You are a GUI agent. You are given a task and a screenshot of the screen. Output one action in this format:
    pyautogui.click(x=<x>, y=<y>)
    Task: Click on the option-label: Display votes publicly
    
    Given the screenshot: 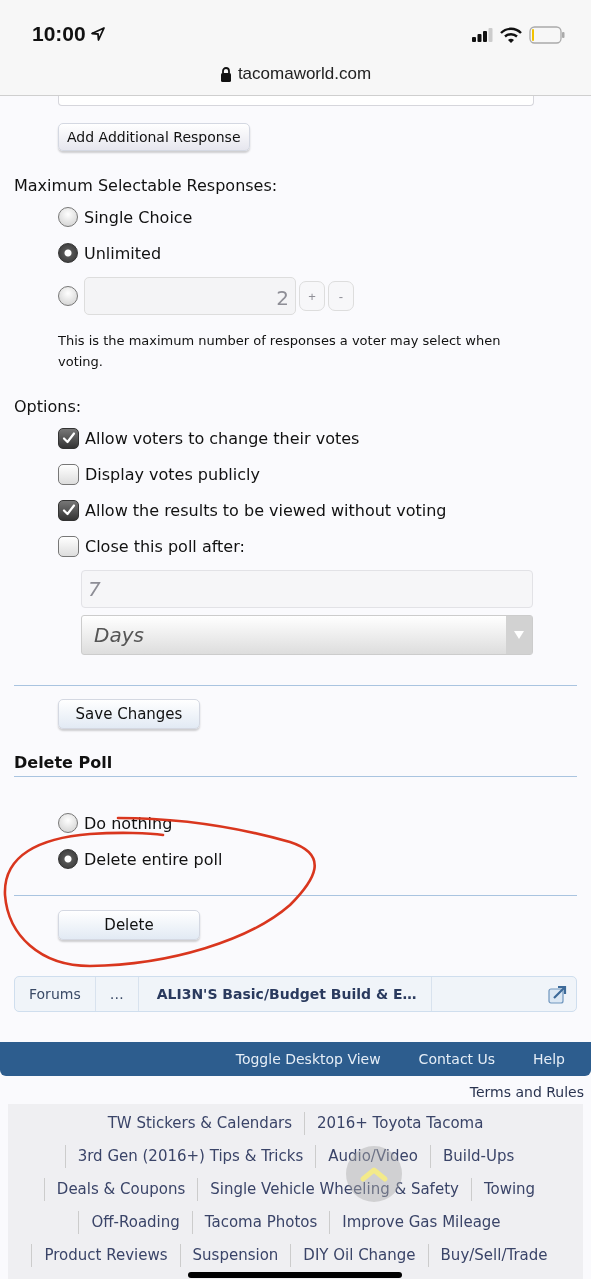 What is the action you would take?
    pyautogui.click(x=172, y=474)
    